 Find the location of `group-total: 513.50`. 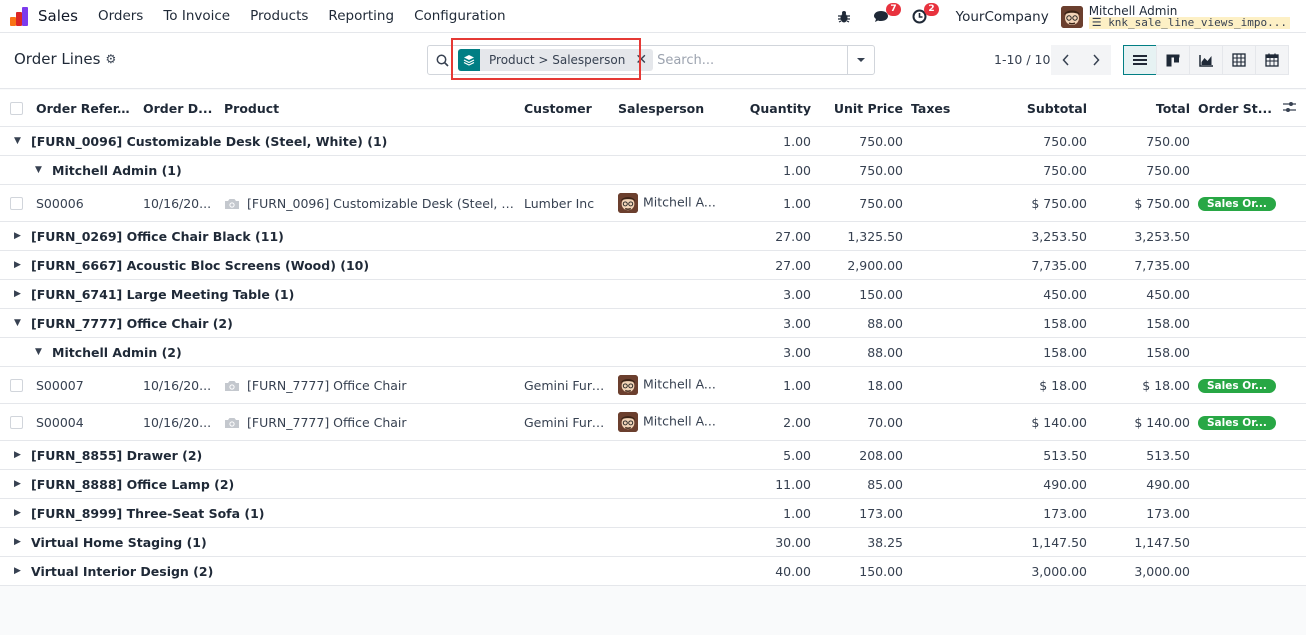

group-total: 513.50 is located at coordinates (1168, 455).